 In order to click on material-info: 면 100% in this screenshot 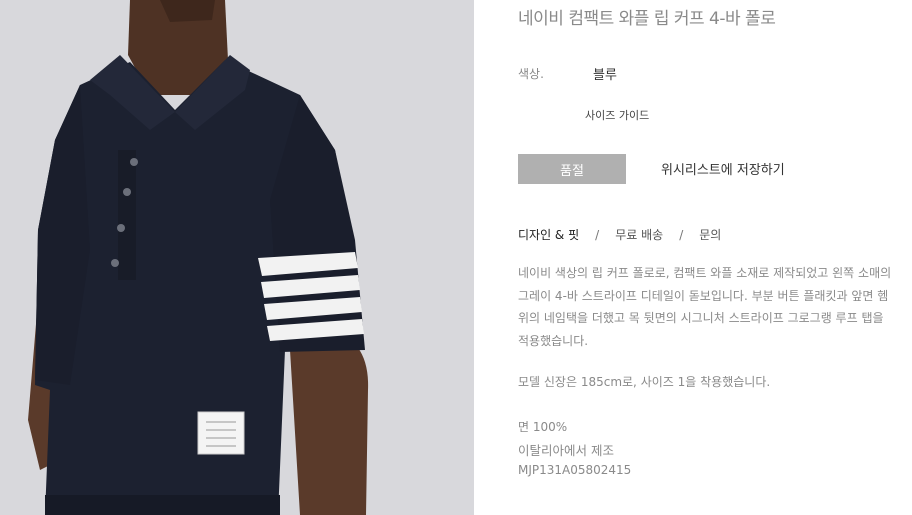, I will do `click(543, 427)`.